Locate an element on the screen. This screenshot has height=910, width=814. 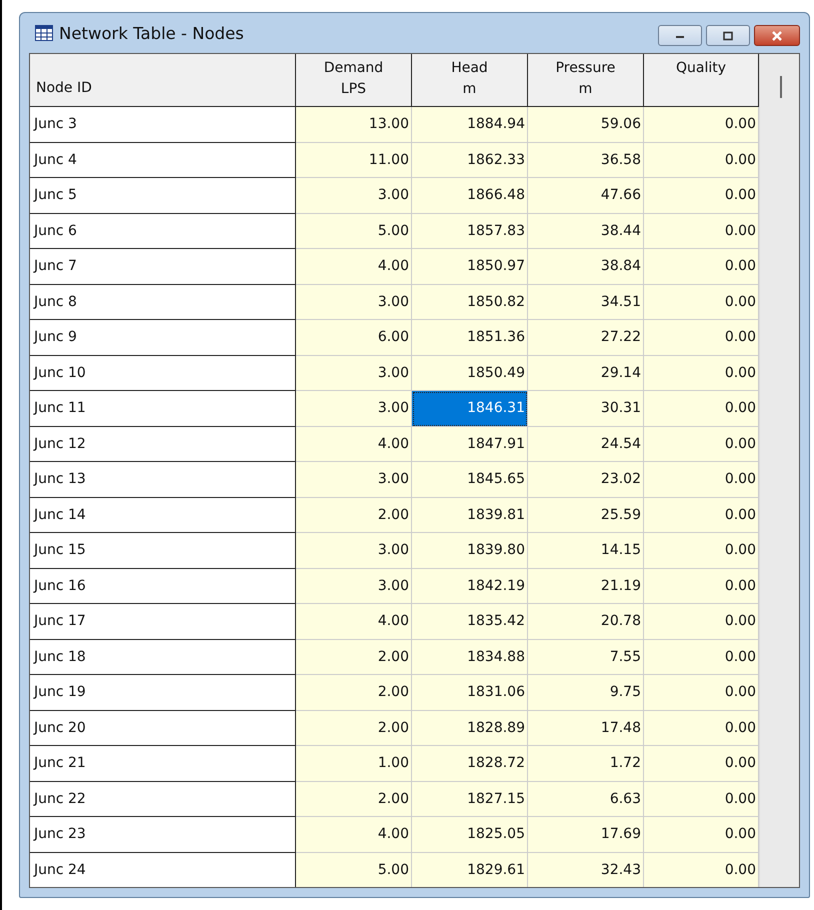
table-cell: 6.63 is located at coordinates (586, 799).